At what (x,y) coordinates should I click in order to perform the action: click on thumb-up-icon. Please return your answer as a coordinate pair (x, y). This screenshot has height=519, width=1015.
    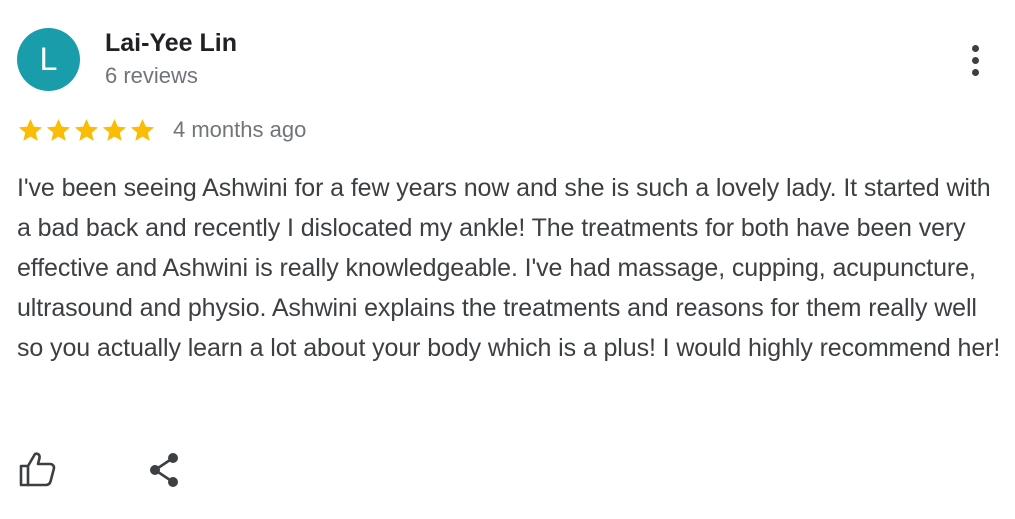
    Looking at the image, I should click on (37, 469).